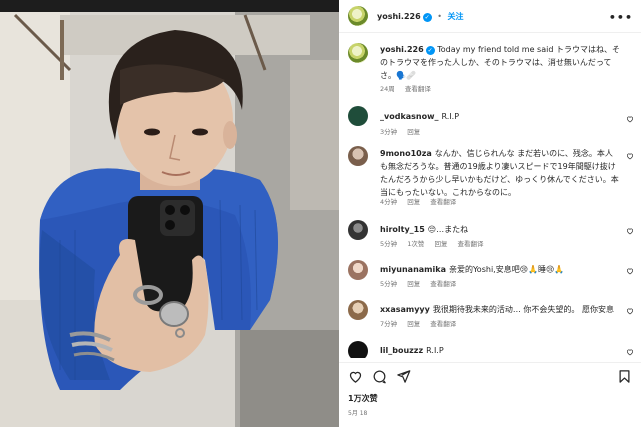 This screenshot has height=427, width=641. I want to click on comment-body: 亲爱的Yoshi,安息吧😢🙏睡😢🙏, so click(506, 269).